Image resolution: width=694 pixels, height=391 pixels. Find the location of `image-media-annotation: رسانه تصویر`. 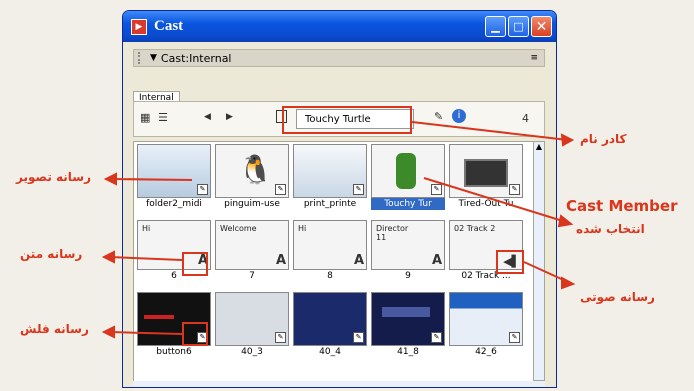

image-media-annotation: رسانه تصویر is located at coordinates (53, 177).